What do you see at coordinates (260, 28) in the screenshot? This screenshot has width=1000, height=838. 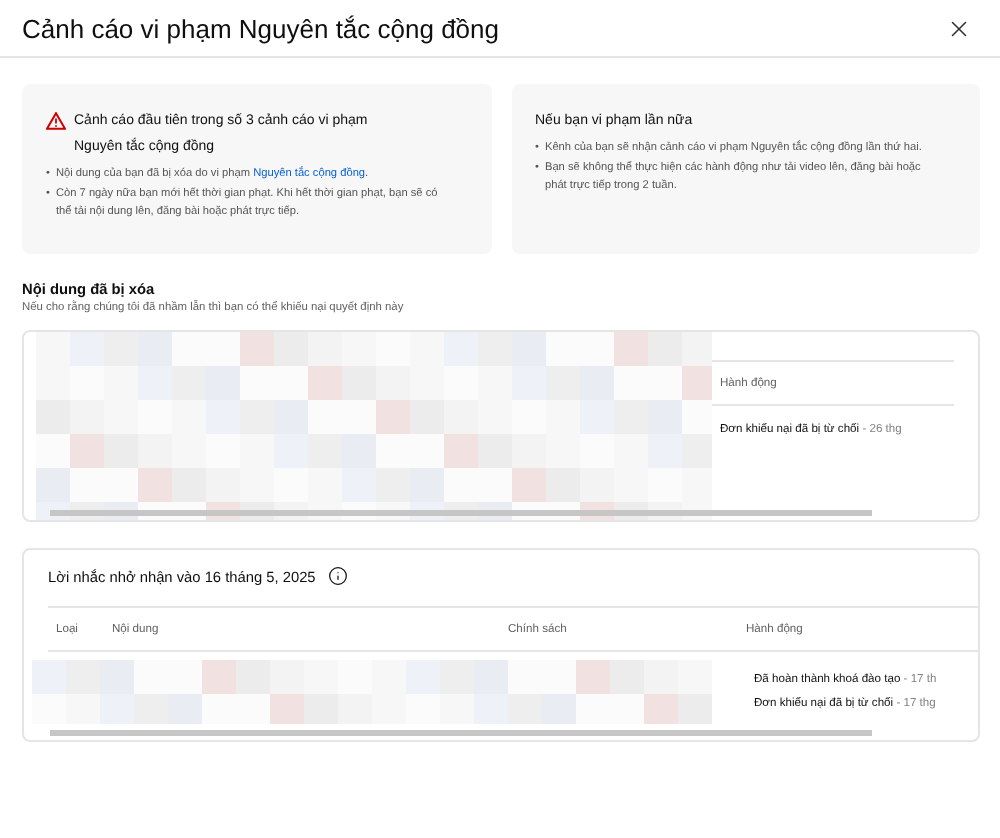 I see `dialog-title: Cảnh cáo vi phạm Nguyên tắc cộng đồng` at bounding box center [260, 28].